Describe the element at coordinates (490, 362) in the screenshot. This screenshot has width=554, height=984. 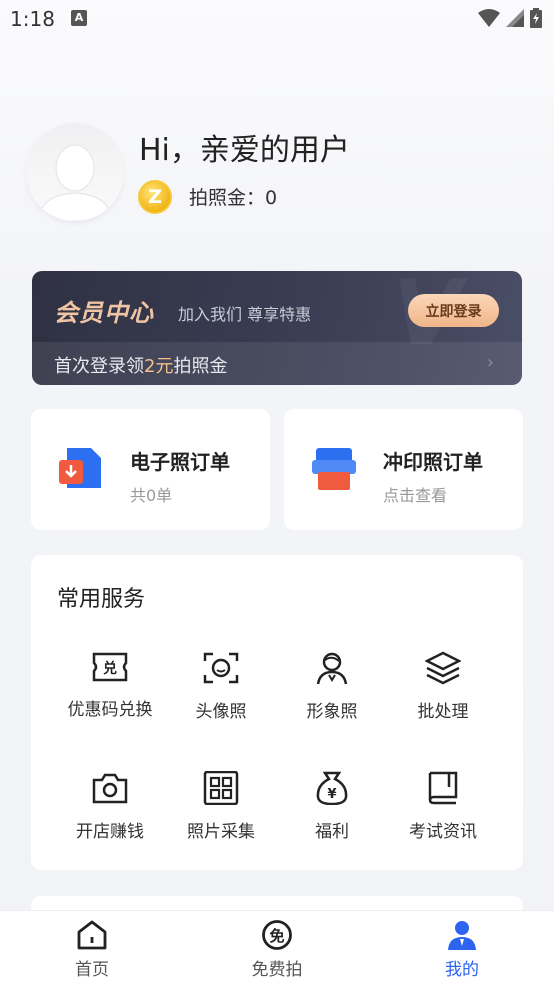
I see `chevron-right-icon: ›` at that location.